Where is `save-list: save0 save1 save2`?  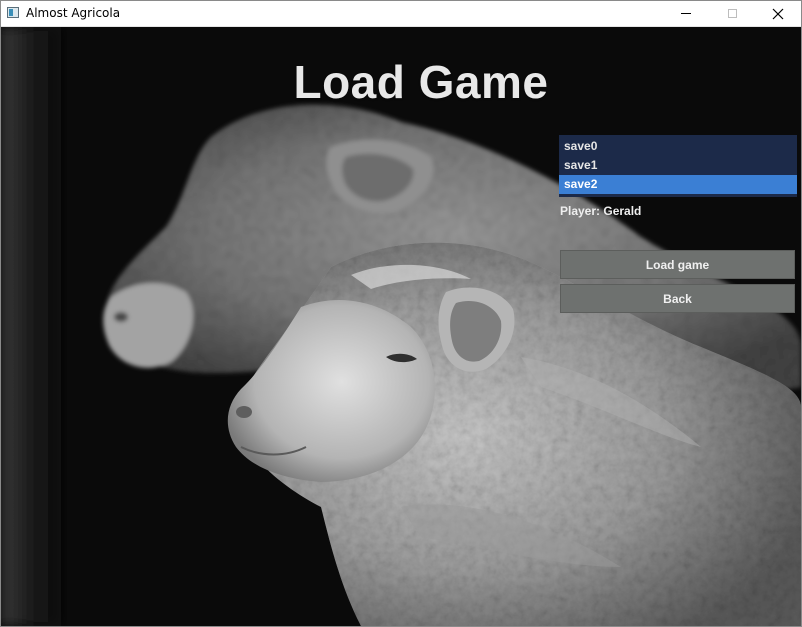 save-list: save0 save1 save2 is located at coordinates (678, 166).